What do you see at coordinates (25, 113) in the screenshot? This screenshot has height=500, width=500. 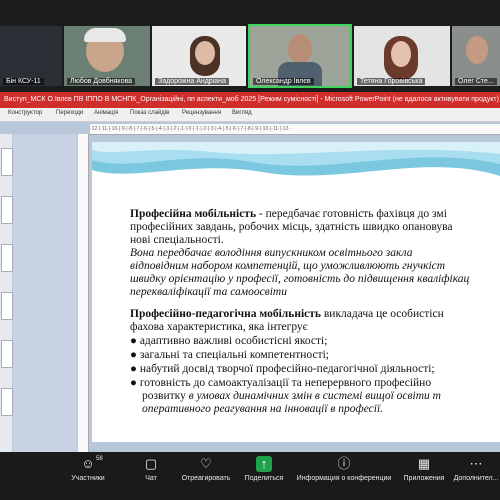 I see `tab-design: Конструктор` at bounding box center [25, 113].